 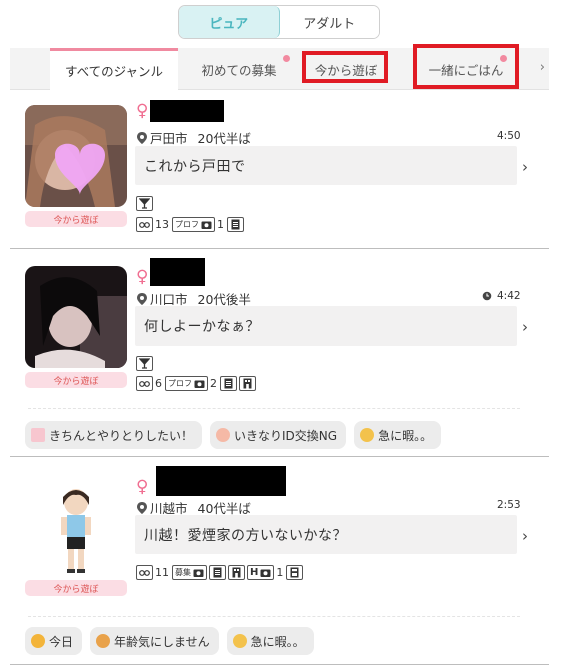 I want to click on genre-tab-bar: すべてのジャンル 初めての募集 今から遊ぼ 一緒にごはん ›, so click(x=279, y=67).